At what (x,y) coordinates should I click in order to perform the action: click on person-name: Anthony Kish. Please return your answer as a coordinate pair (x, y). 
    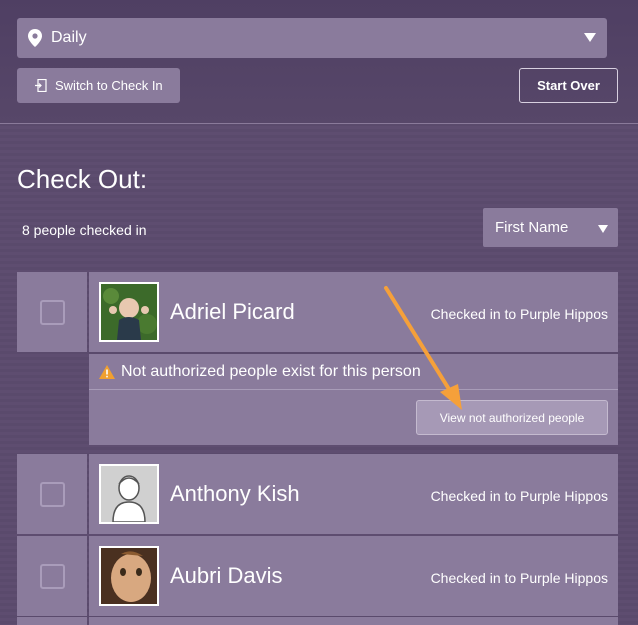
    Looking at the image, I should click on (235, 493).